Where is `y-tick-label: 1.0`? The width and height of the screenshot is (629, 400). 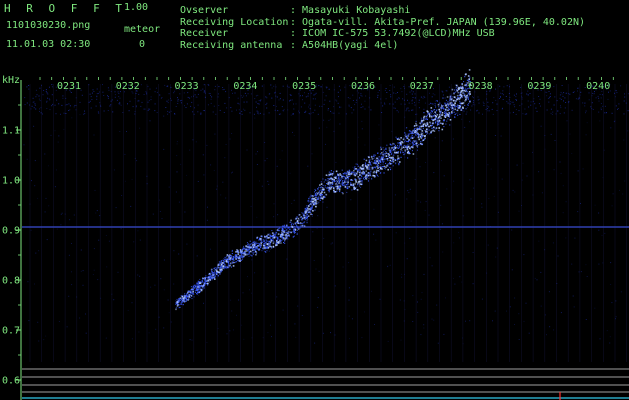 y-tick-label: 1.0 is located at coordinates (11, 181).